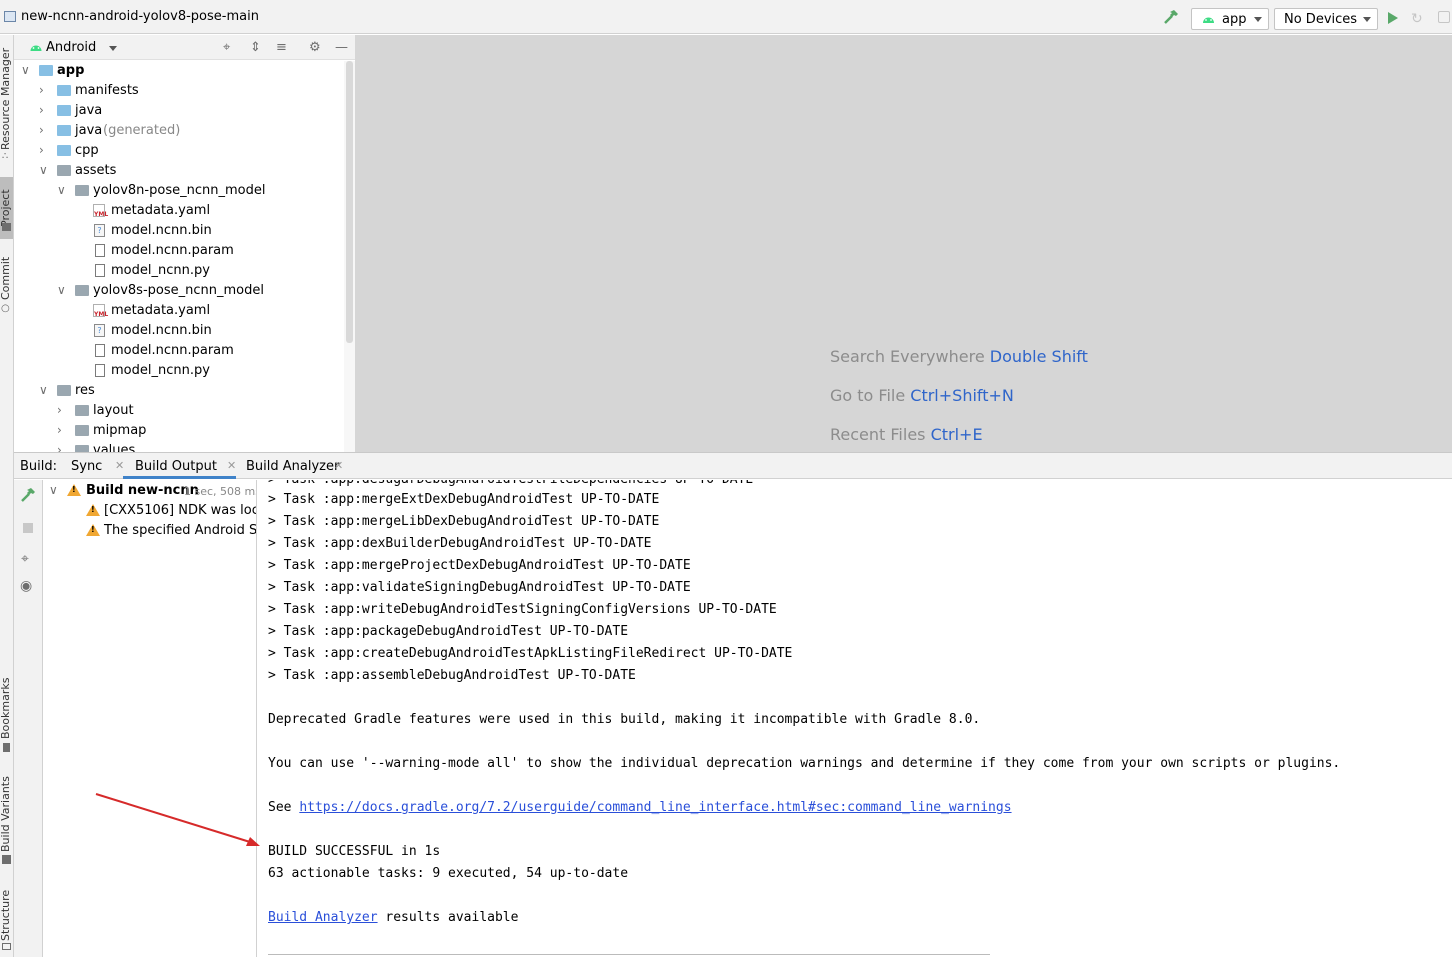 The image size is (1452, 957). Describe the element at coordinates (64, 390) in the screenshot. I see `res-folder-icon` at that location.